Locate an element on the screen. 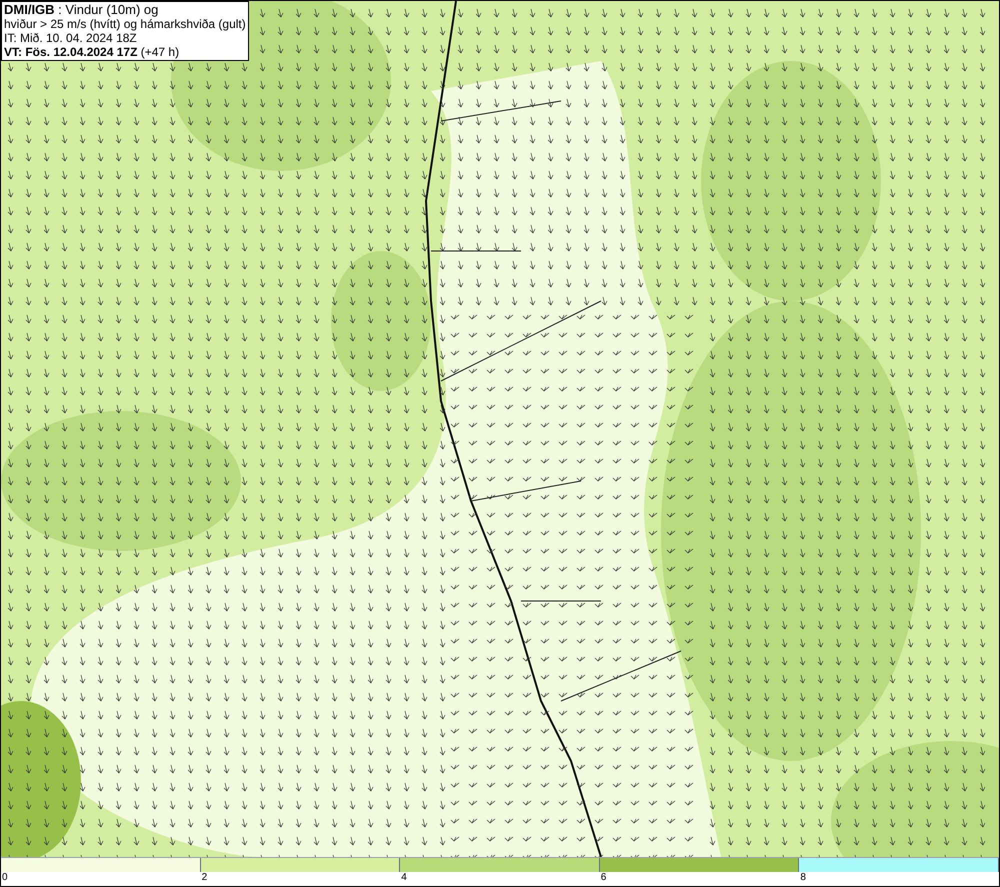  colorbar-tick-label: 8 is located at coordinates (803, 878).